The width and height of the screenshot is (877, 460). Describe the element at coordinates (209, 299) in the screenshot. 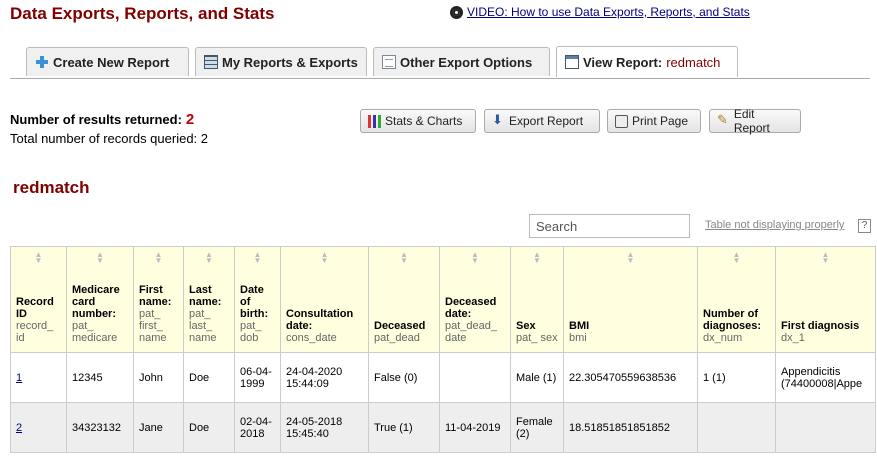

I see `column-header-last-name: ▲ ▼ Last name: pat_ last_ name` at that location.